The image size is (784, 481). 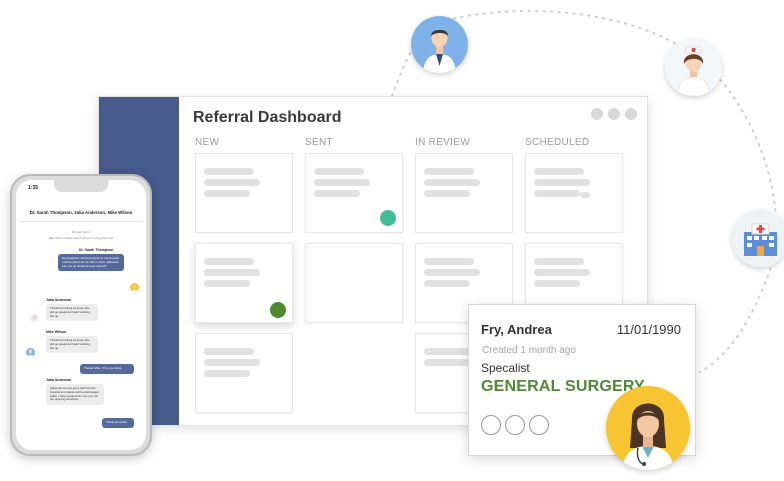 I want to click on message-sender: Dr. Sarah Thompson, so click(x=96, y=250).